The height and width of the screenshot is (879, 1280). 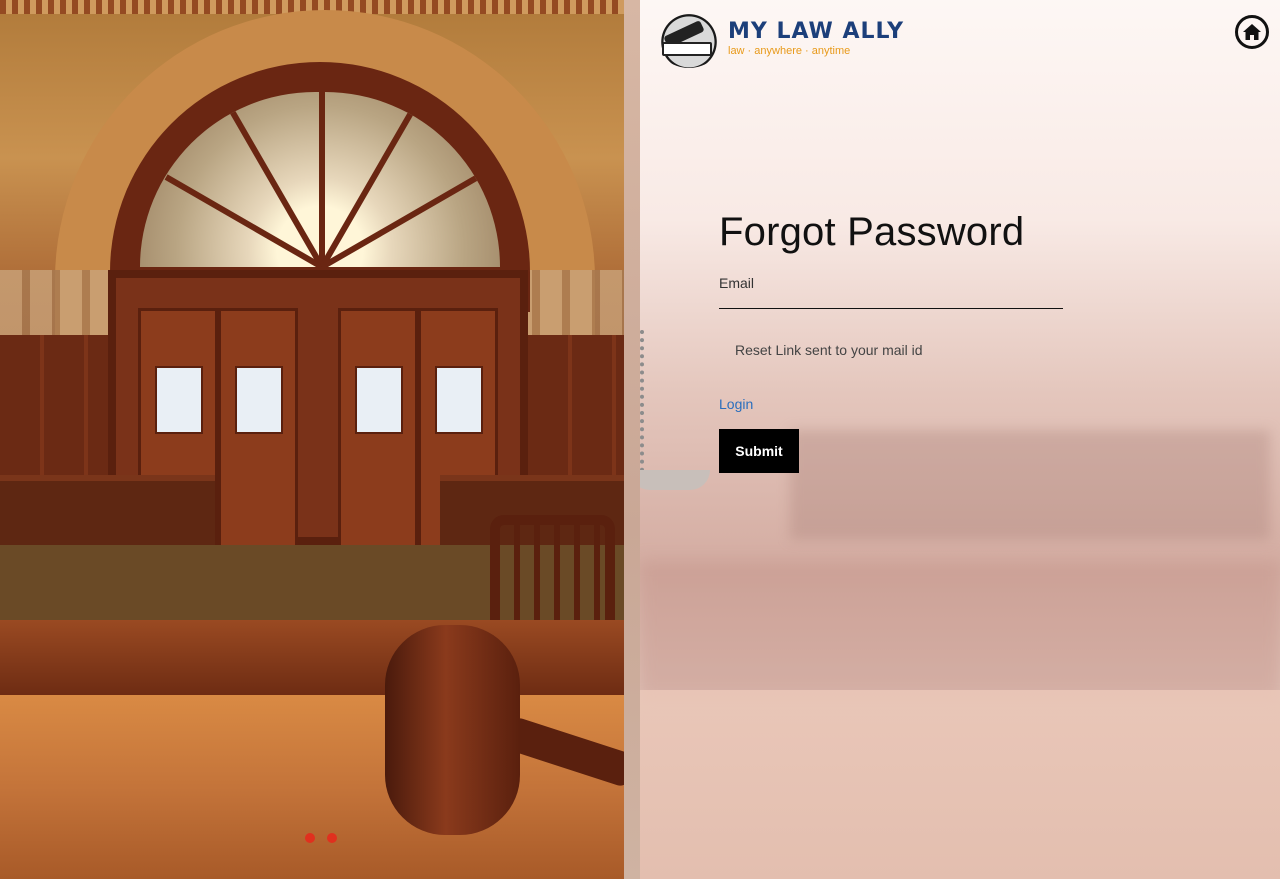 I want to click on home-button, so click(x=1252, y=32).